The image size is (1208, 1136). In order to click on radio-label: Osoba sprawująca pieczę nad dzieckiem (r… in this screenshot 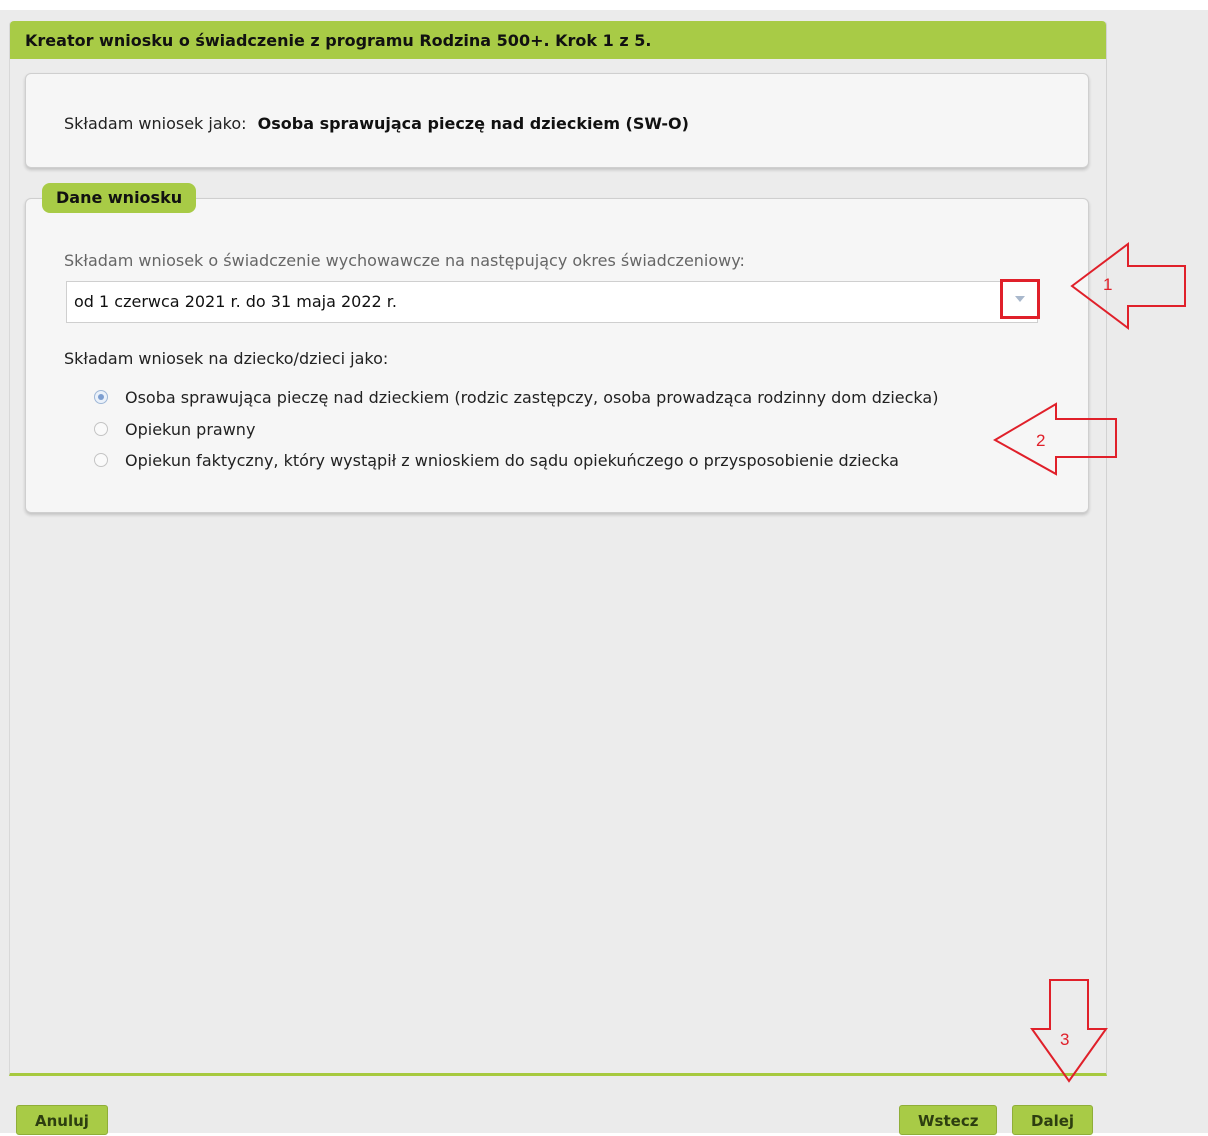, I will do `click(532, 397)`.